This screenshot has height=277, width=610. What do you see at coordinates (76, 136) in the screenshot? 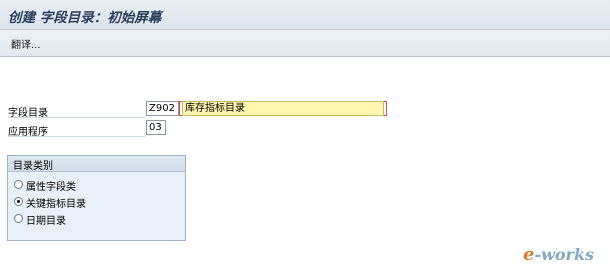
I see `application-underline` at bounding box center [76, 136].